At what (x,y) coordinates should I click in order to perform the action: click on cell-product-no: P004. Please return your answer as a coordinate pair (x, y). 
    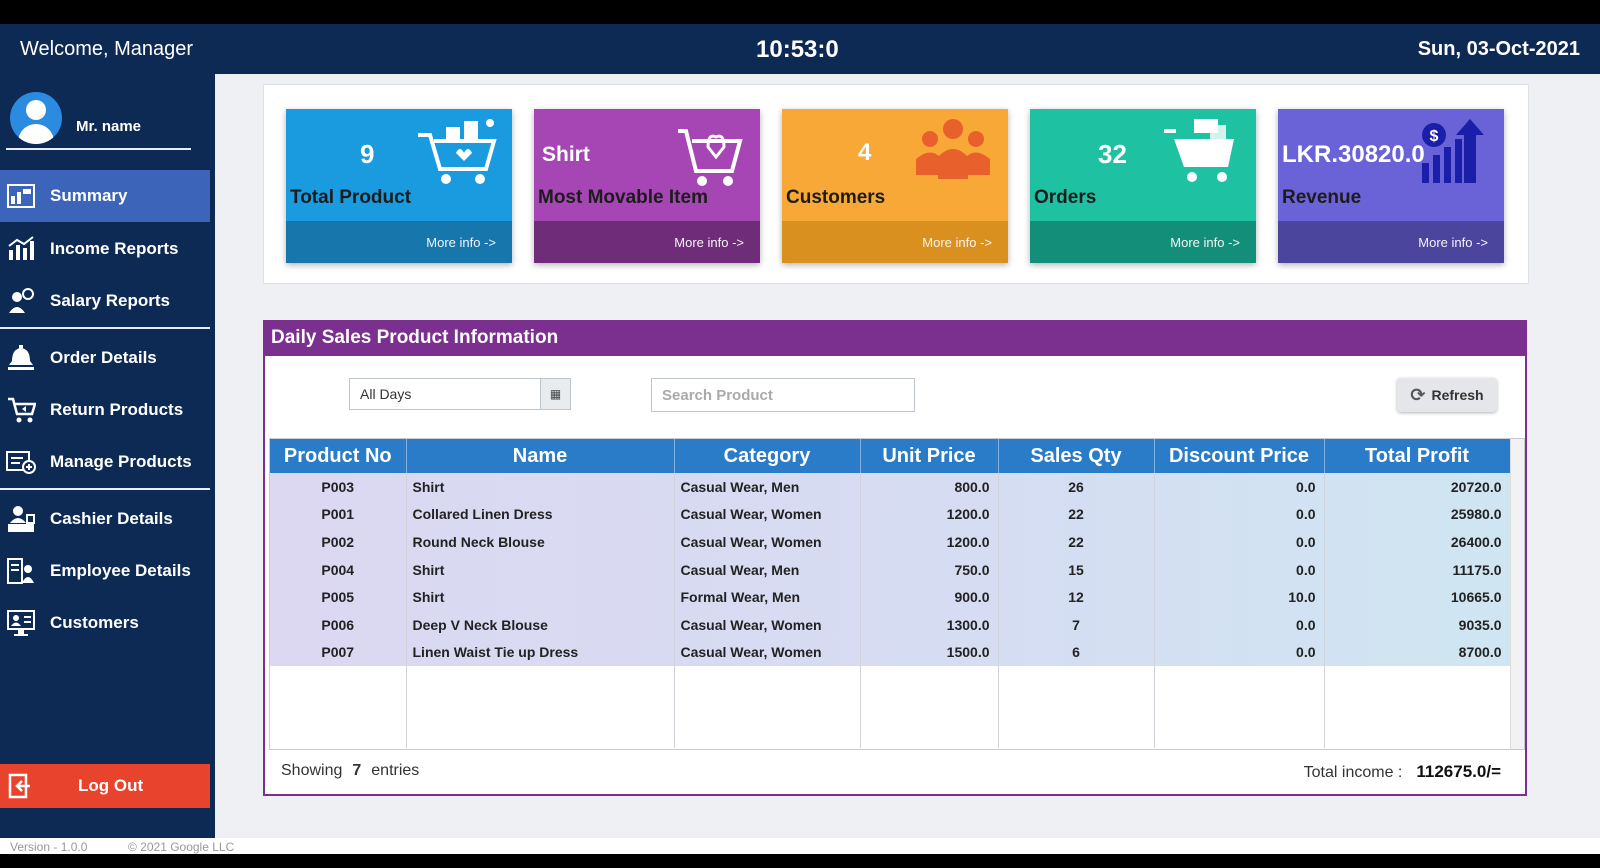
    Looking at the image, I should click on (338, 569).